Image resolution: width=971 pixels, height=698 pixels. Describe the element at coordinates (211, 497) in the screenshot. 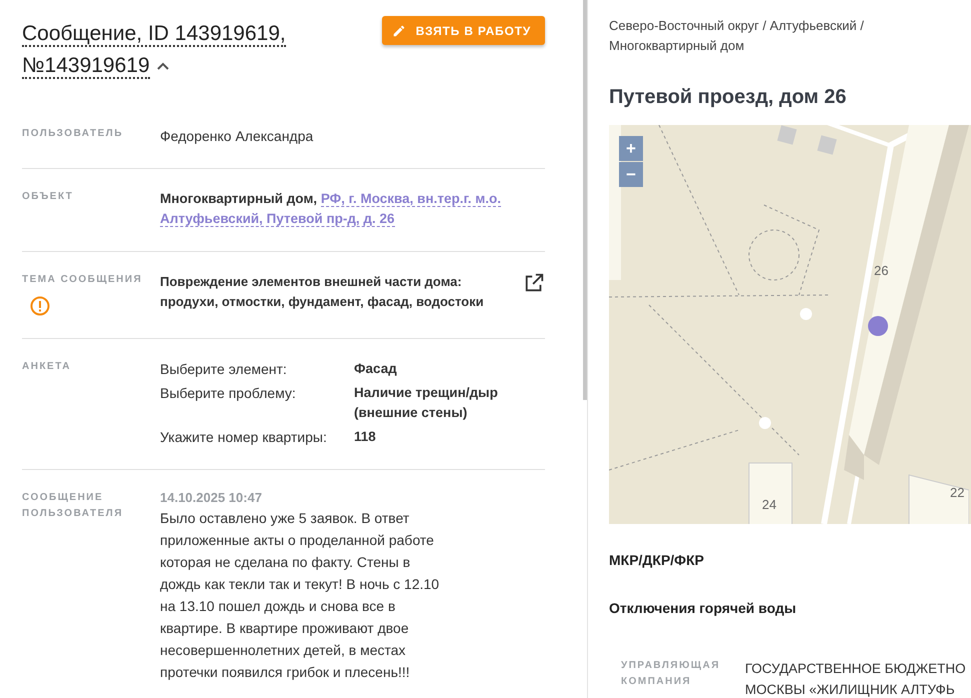

I see `message-date: 14.10.2025 10:47` at that location.